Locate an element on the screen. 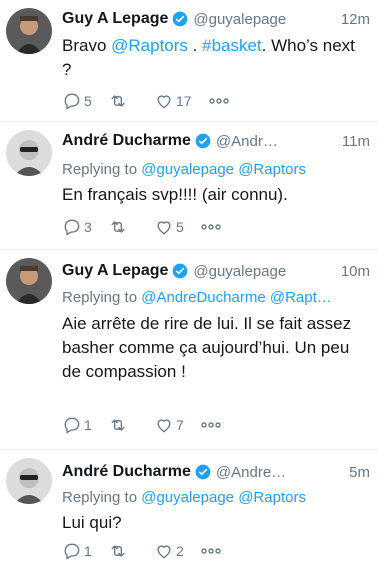 The width and height of the screenshot is (378, 579). like-count: 17 is located at coordinates (184, 101).